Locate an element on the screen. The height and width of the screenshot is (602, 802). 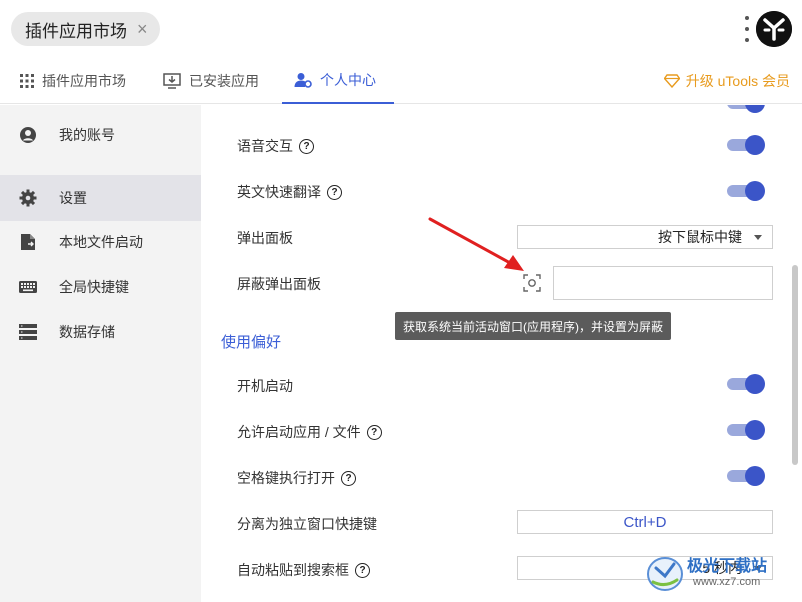
setting-popup-label: 弹出面板 is located at coordinates (265, 238).